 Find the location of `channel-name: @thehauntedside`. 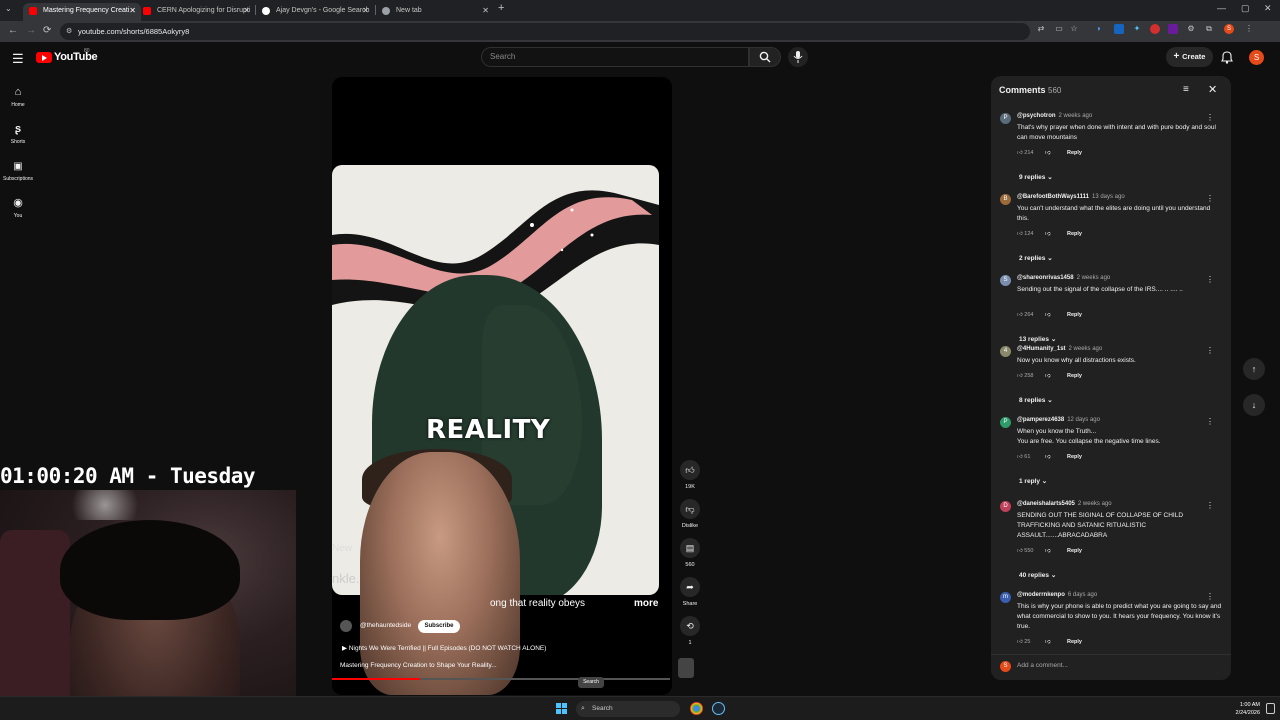

channel-name: @thehauntedside is located at coordinates (385, 625).